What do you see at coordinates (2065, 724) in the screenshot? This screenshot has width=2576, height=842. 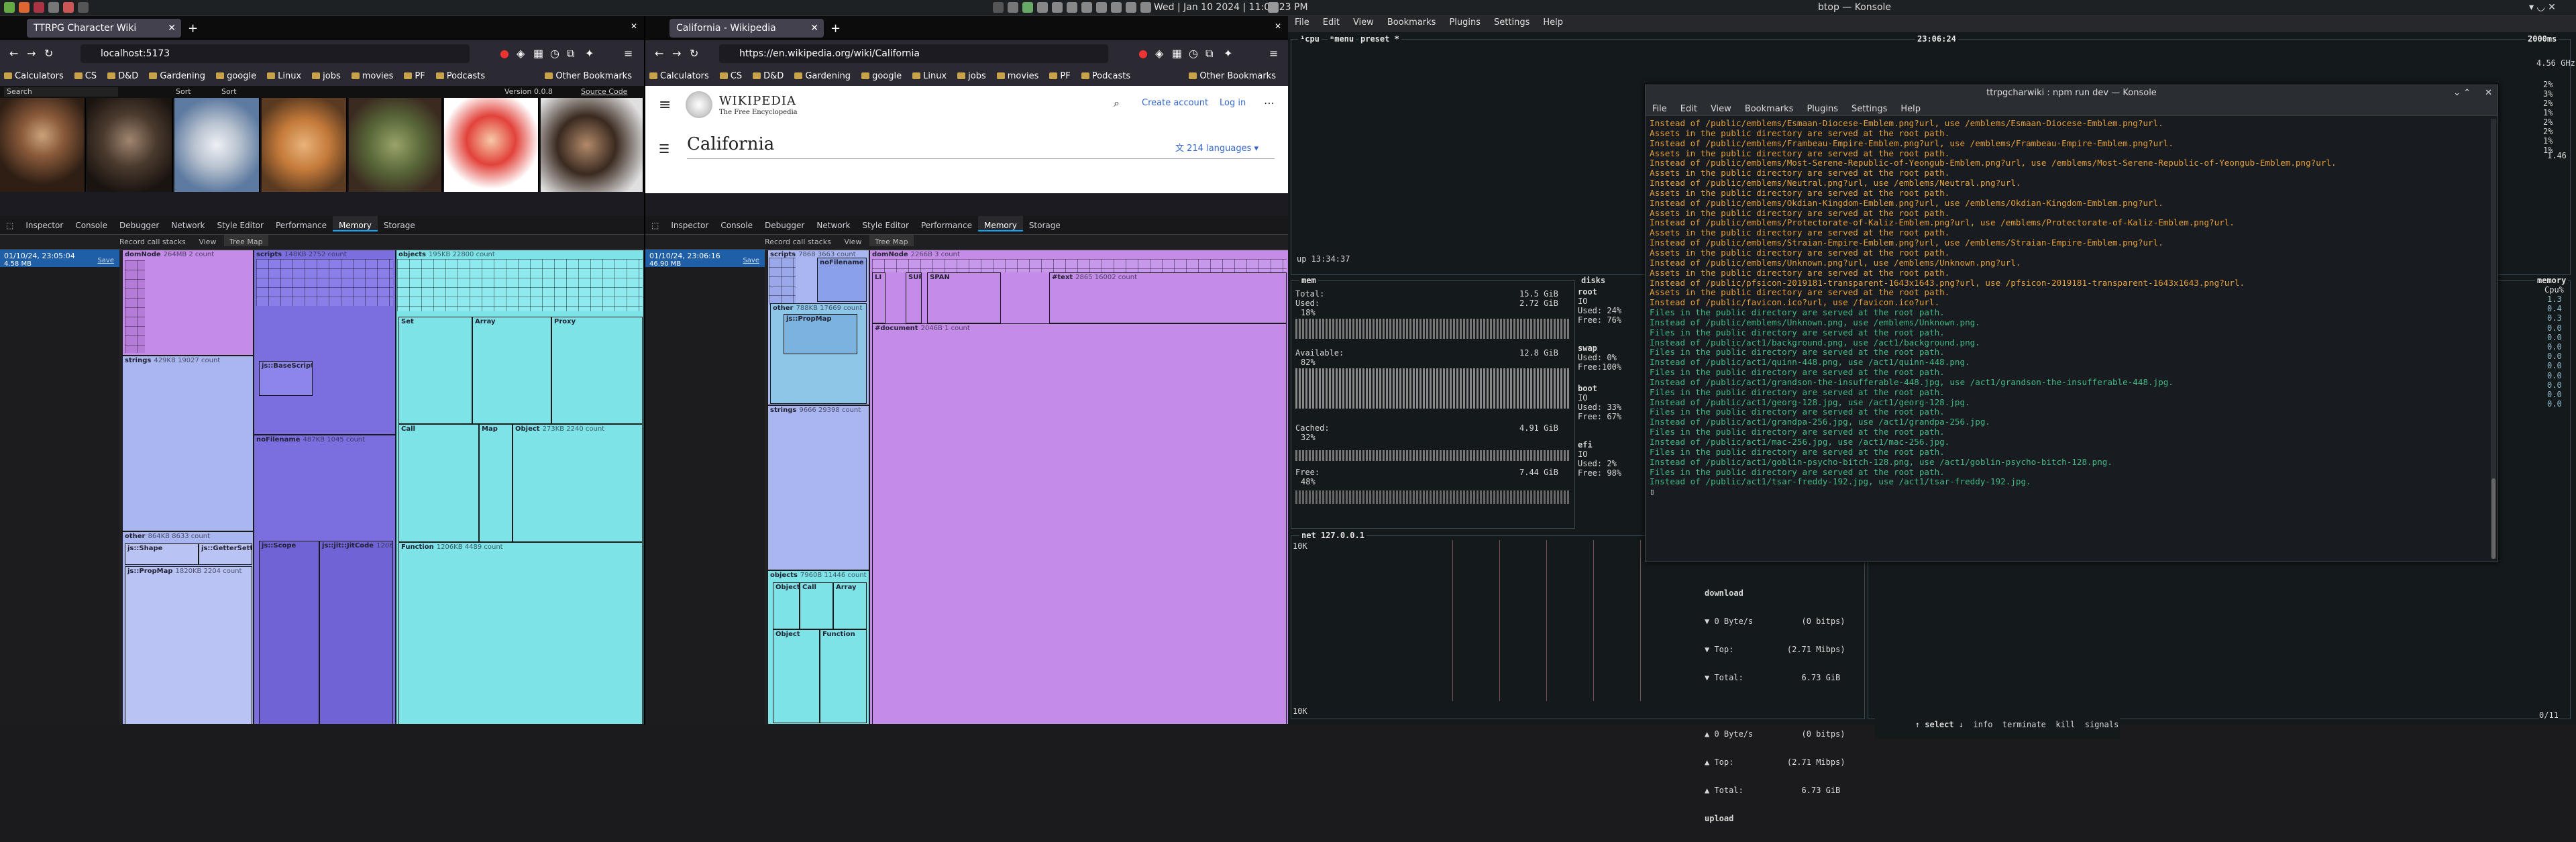 I see `kill-key: kill` at bounding box center [2065, 724].